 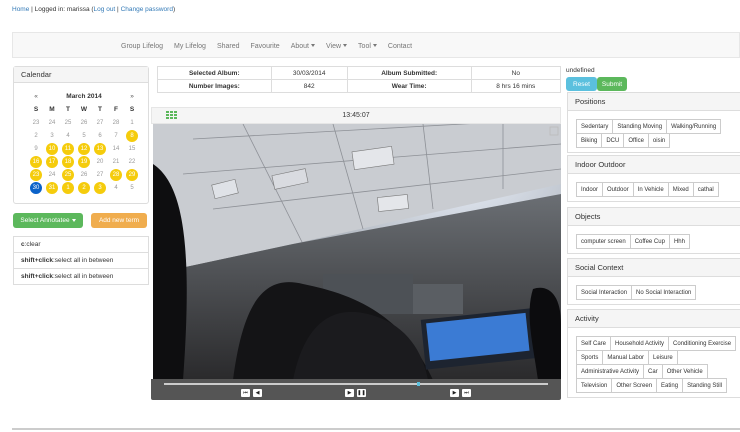 What do you see at coordinates (590, 357) in the screenshot?
I see `tag-button: Sports` at bounding box center [590, 357].